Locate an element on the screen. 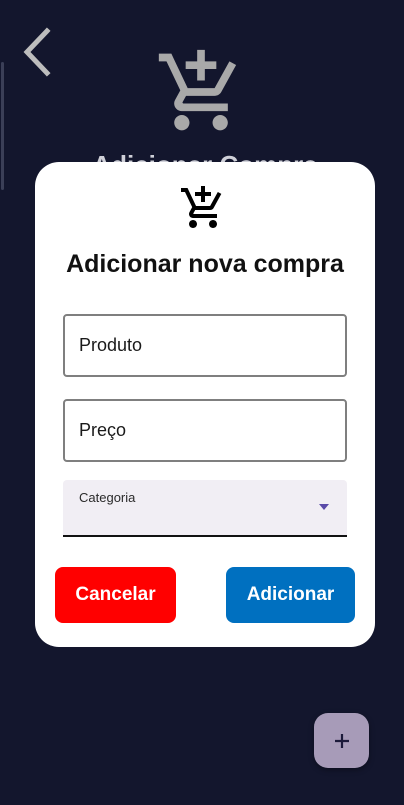 The width and height of the screenshot is (404, 805). preco-input is located at coordinates (205, 430).